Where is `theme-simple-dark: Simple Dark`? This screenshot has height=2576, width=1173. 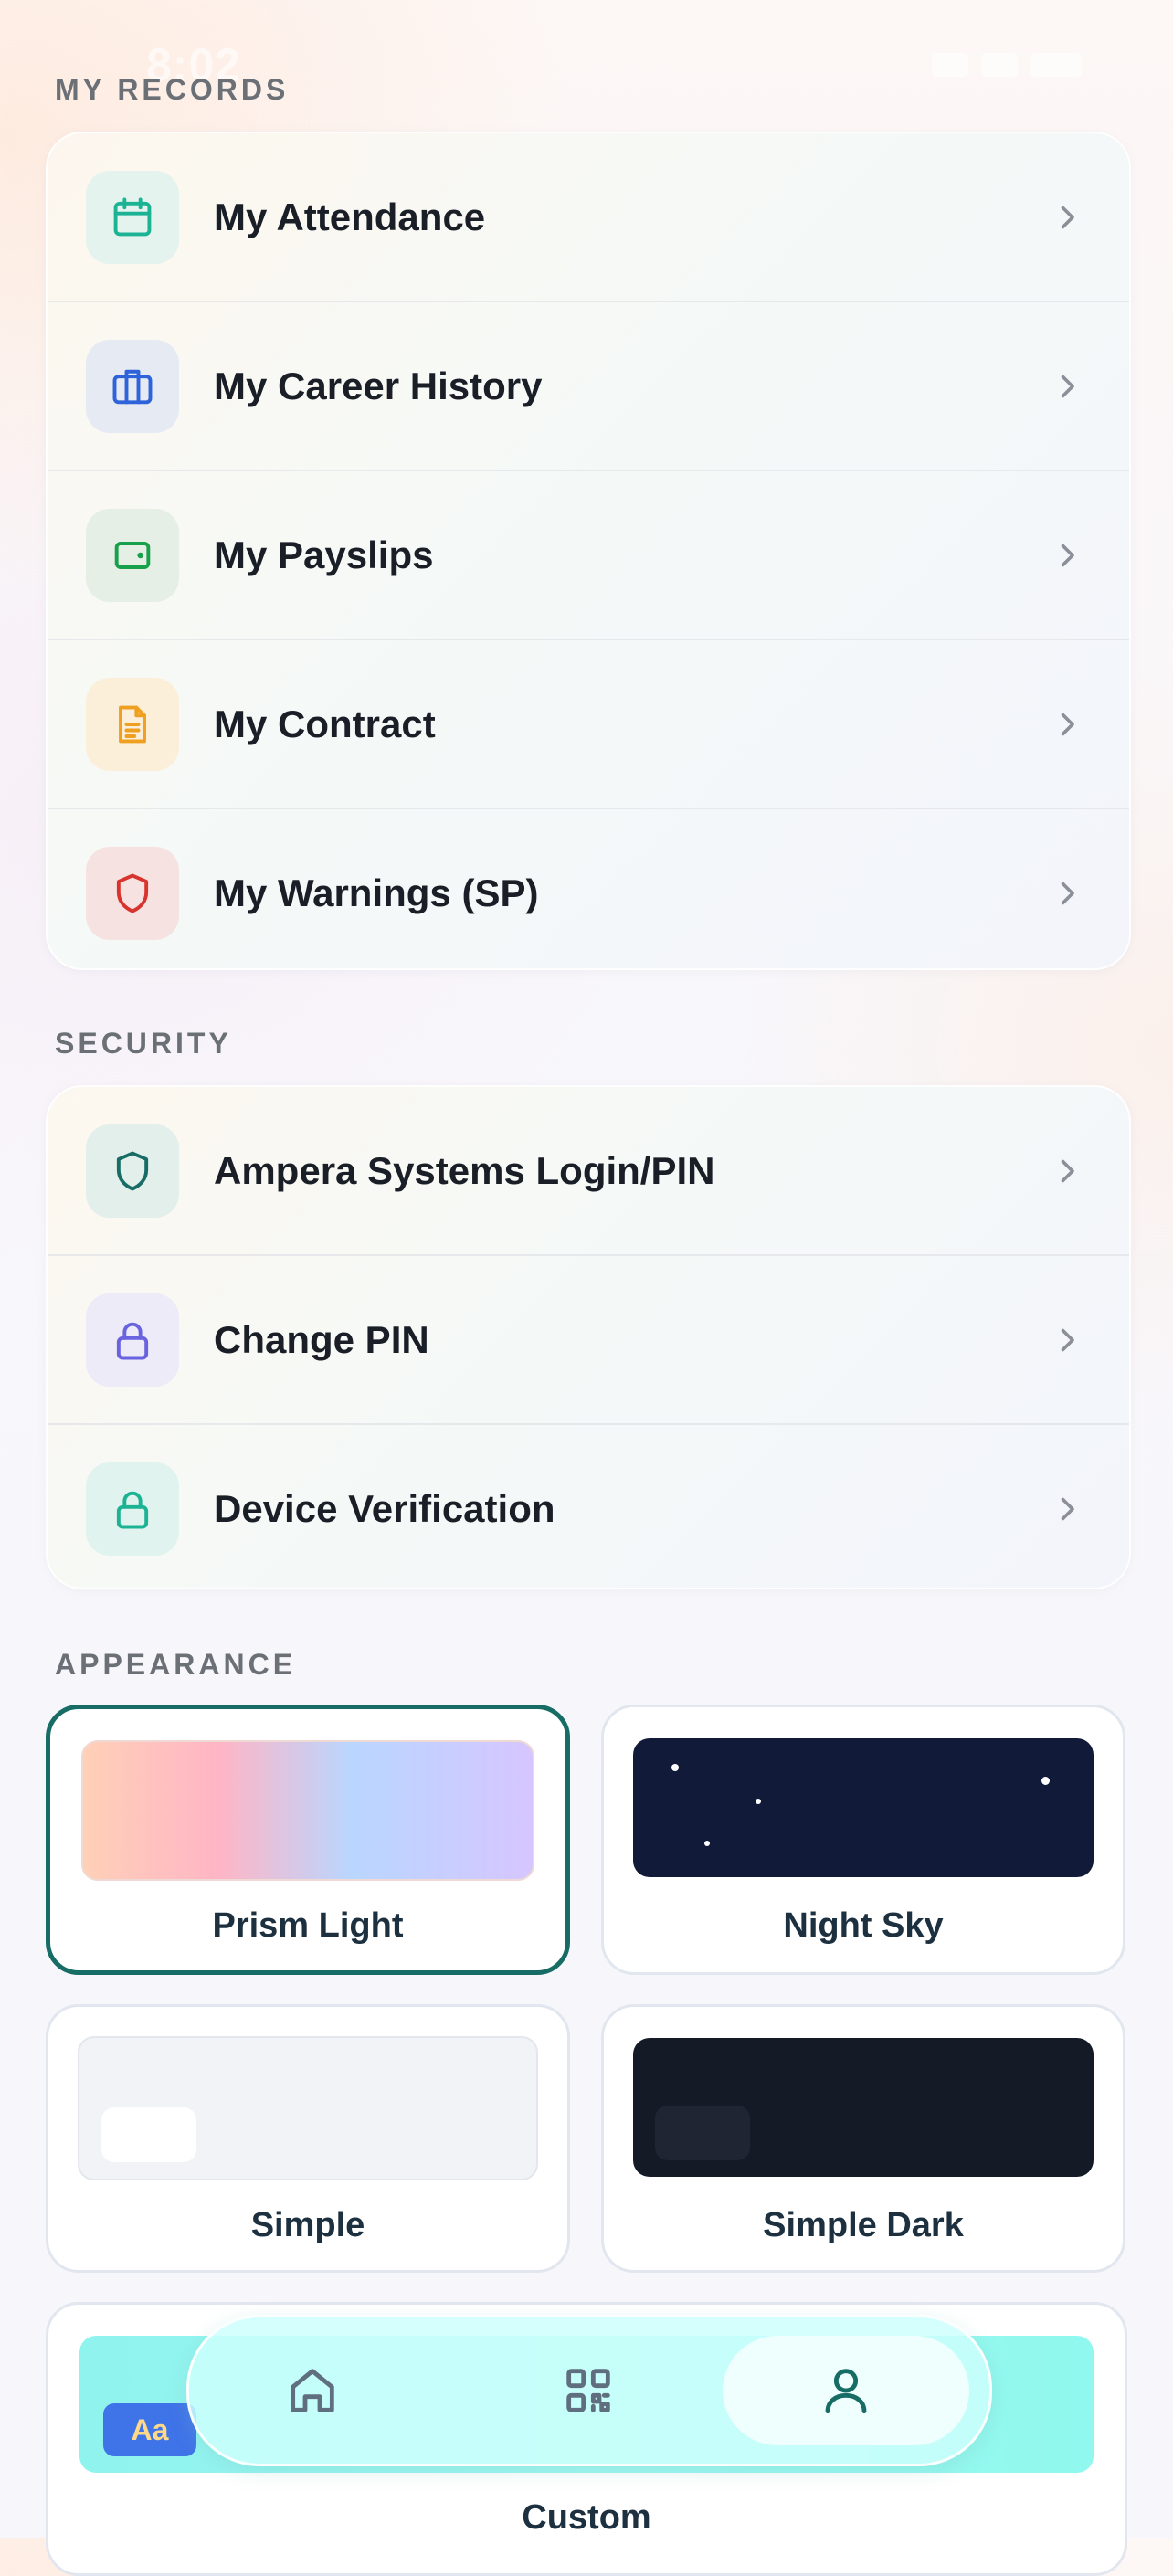
theme-simple-dark: Simple Dark is located at coordinates (863, 2138).